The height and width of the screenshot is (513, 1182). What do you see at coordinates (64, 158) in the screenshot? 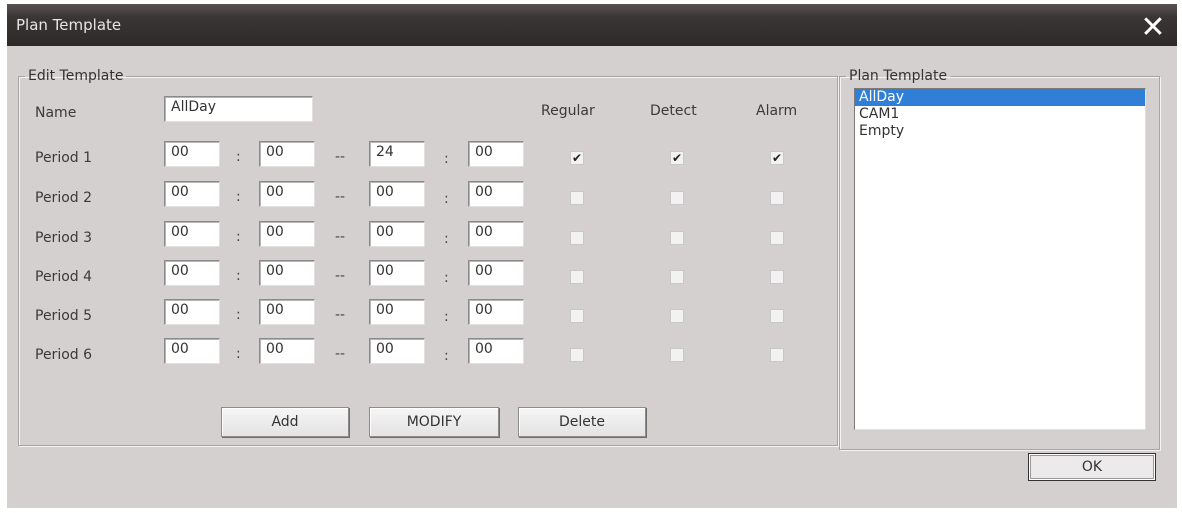
I see `period-1-label: Period 1` at bounding box center [64, 158].